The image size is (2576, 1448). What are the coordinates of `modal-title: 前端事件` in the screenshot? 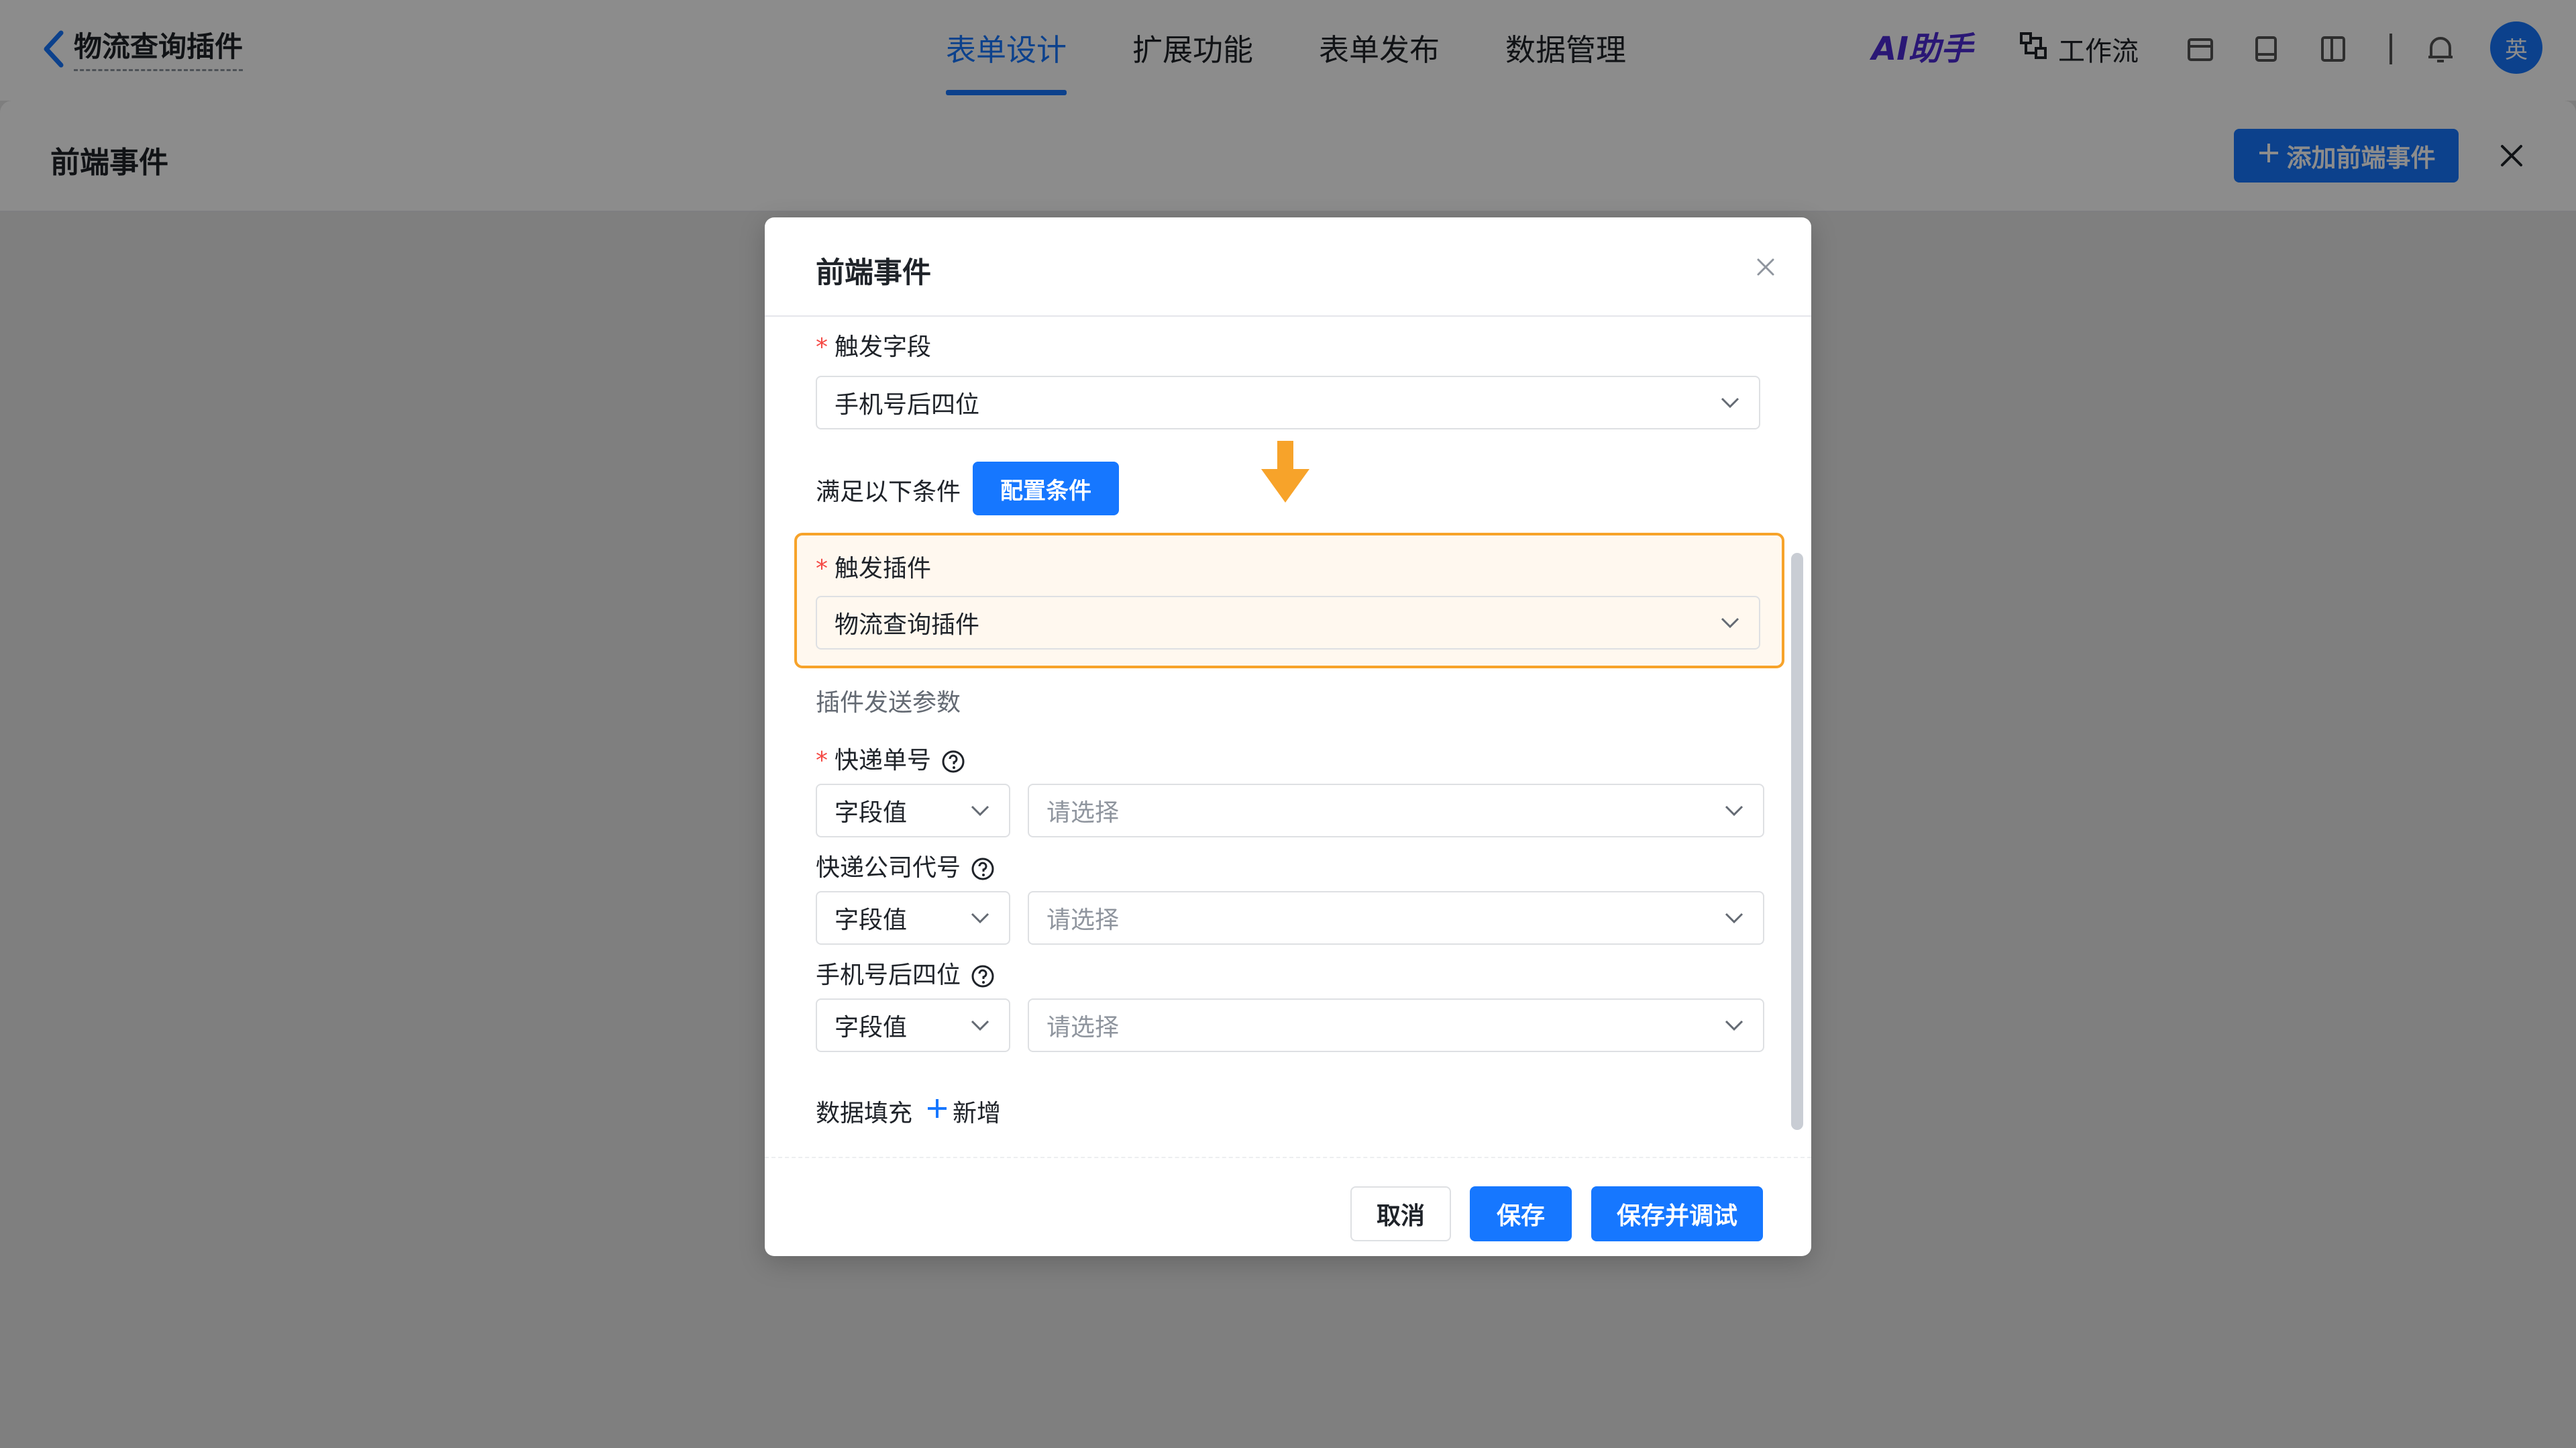 It's located at (873, 273).